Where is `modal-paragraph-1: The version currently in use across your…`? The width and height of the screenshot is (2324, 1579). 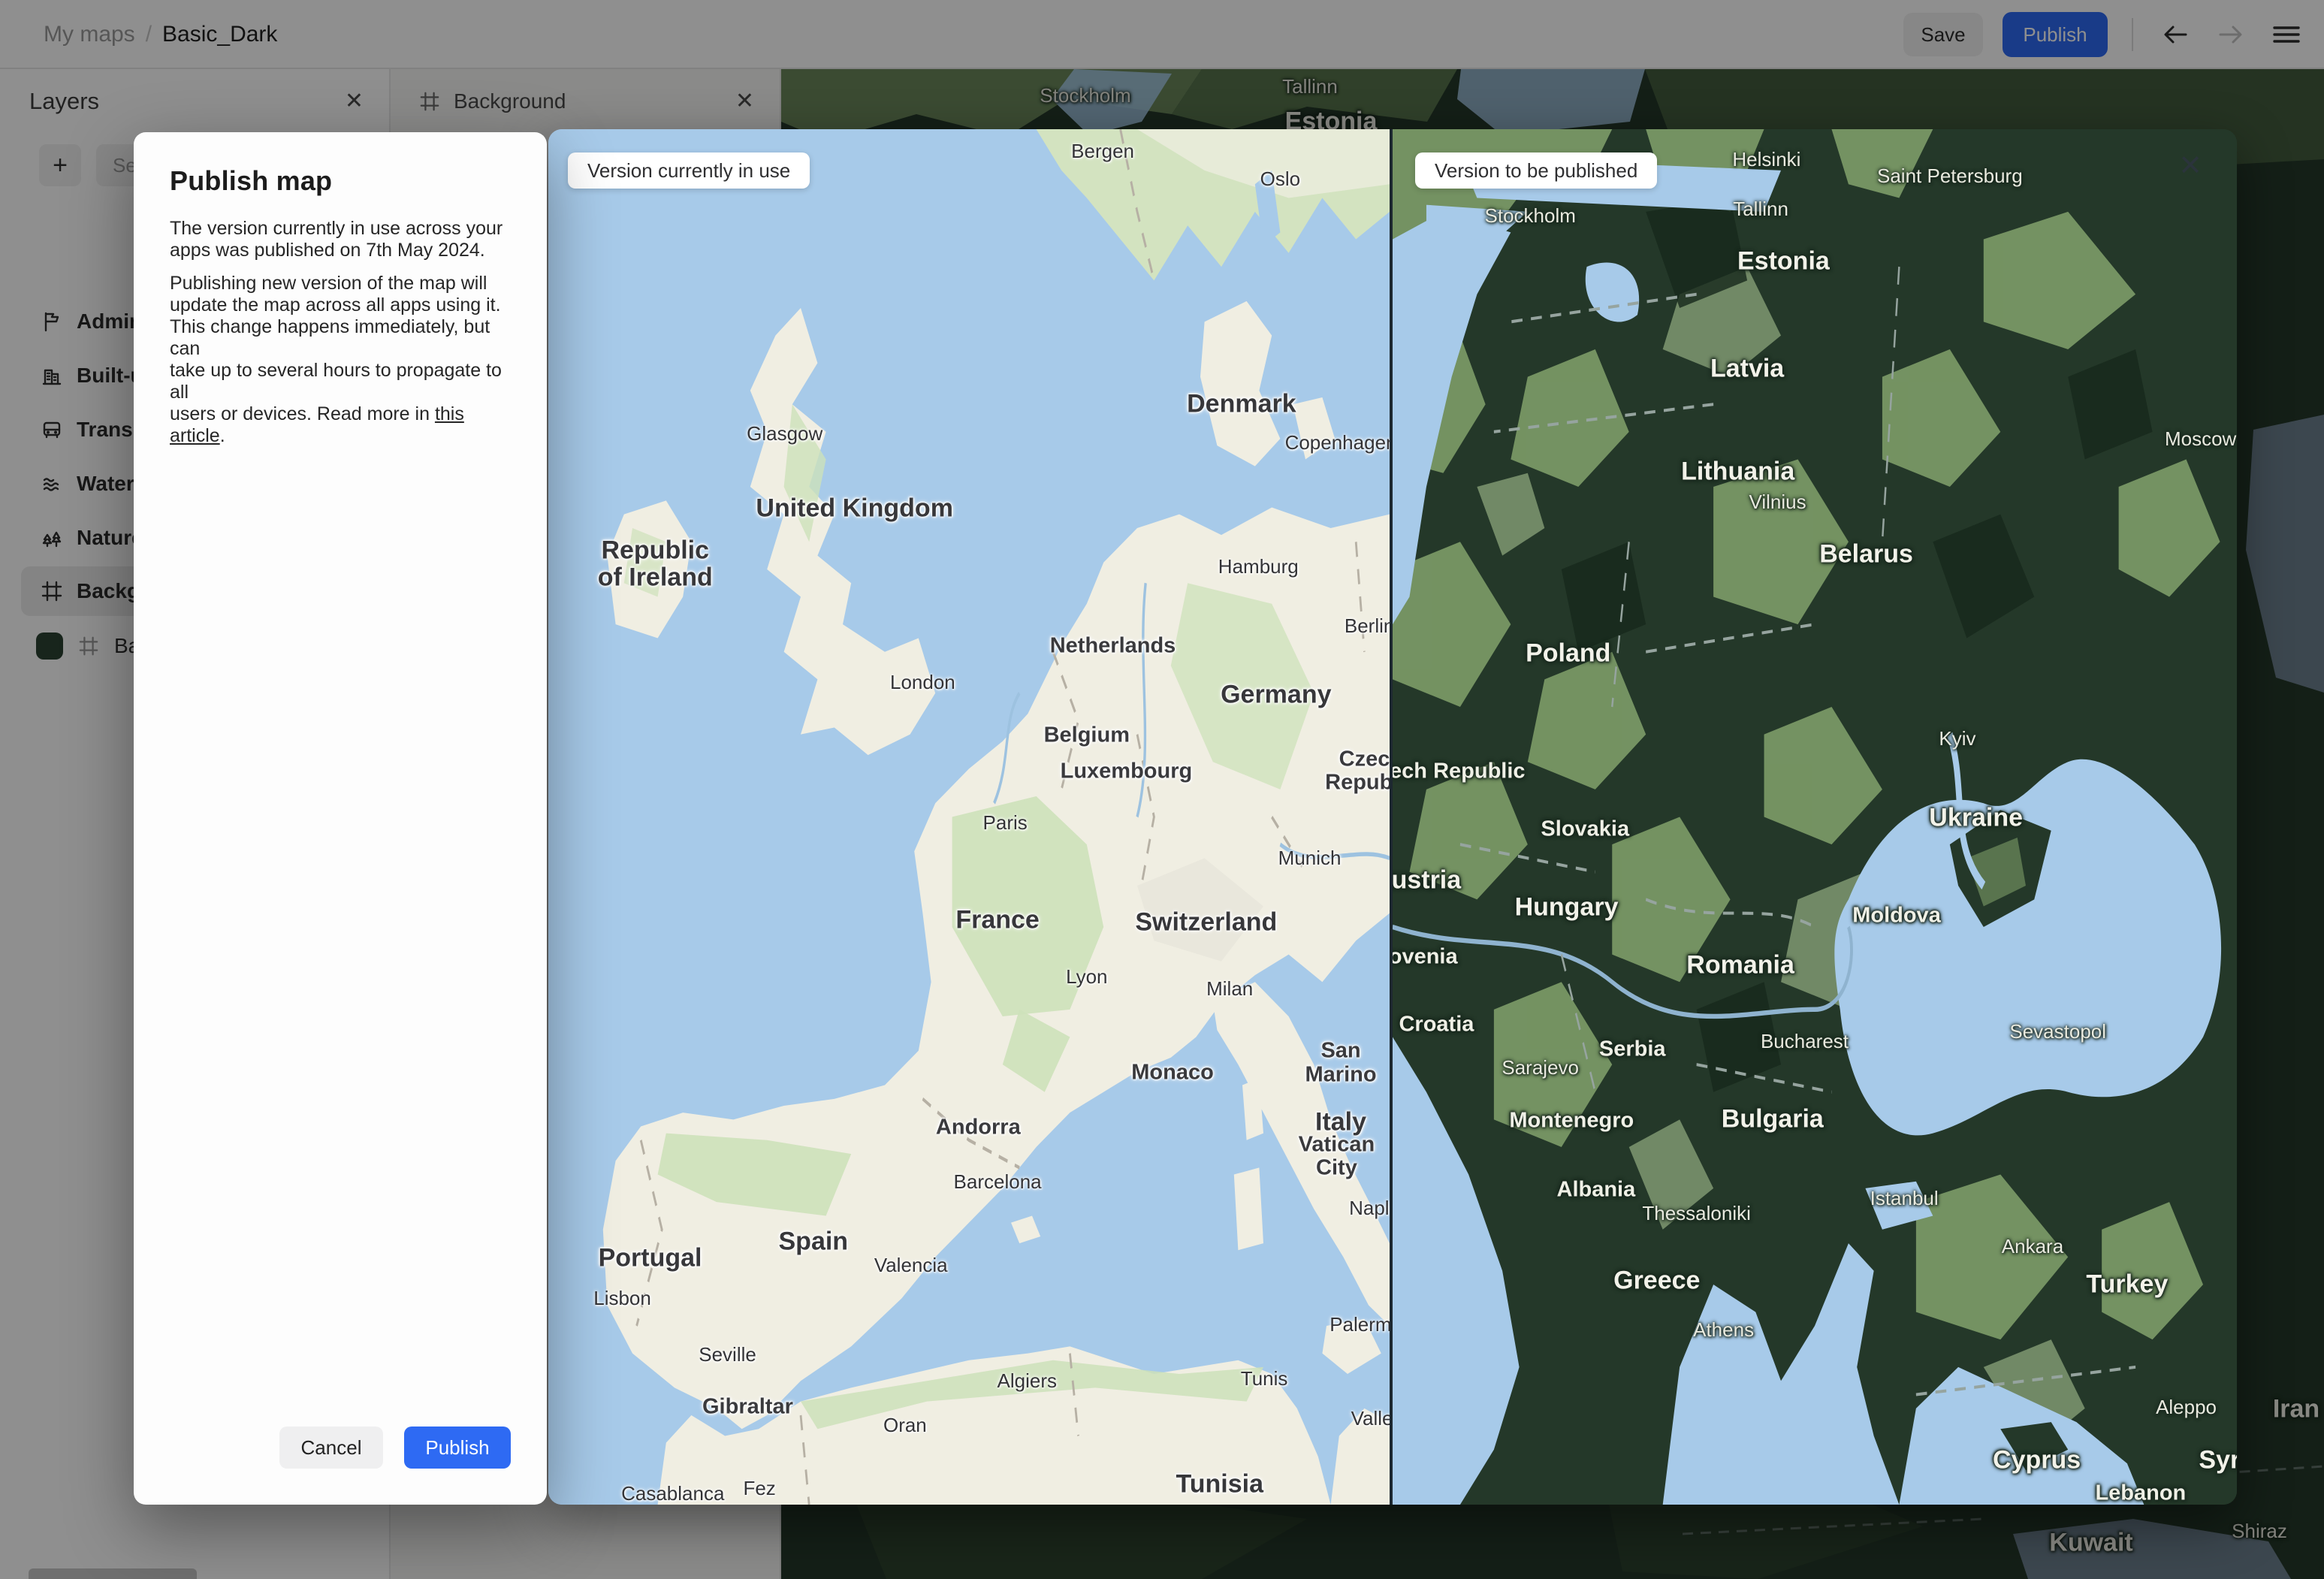 modal-paragraph-1: The version currently in use across your… is located at coordinates (336, 239).